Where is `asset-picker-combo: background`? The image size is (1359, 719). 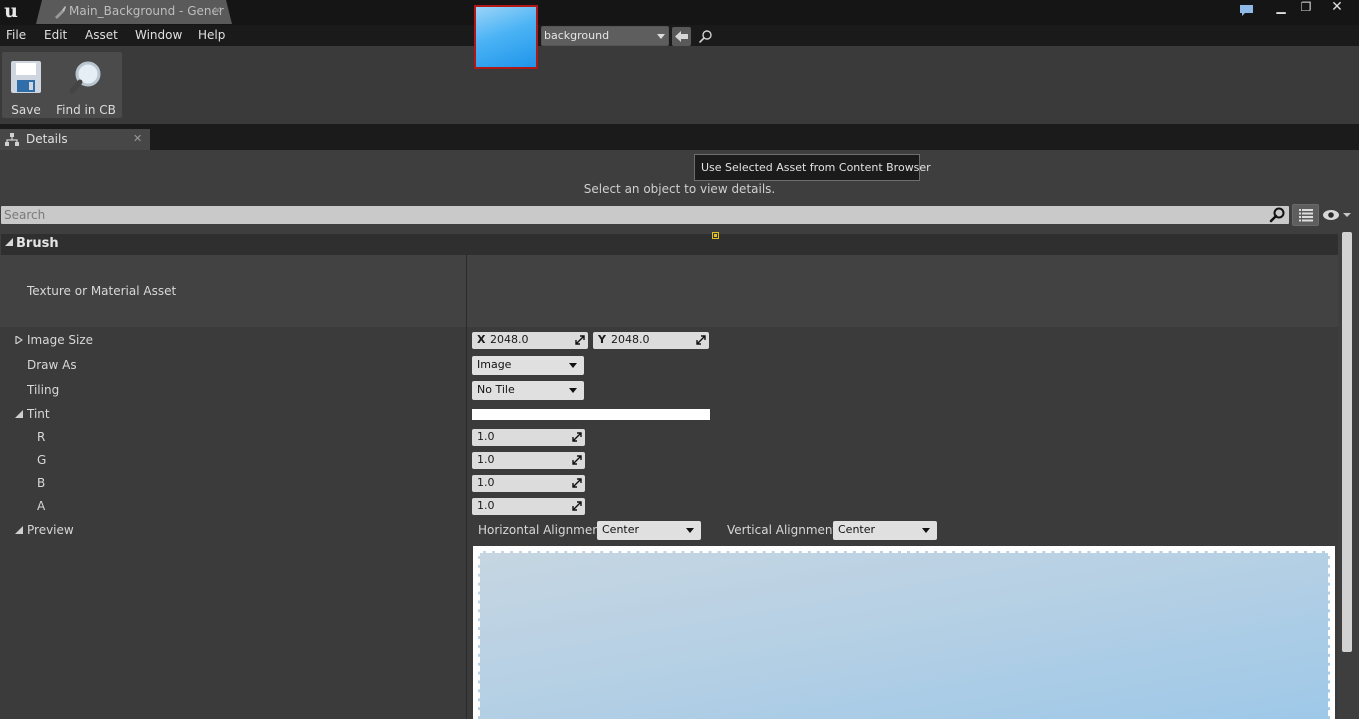
asset-picker-combo: background is located at coordinates (605, 36).